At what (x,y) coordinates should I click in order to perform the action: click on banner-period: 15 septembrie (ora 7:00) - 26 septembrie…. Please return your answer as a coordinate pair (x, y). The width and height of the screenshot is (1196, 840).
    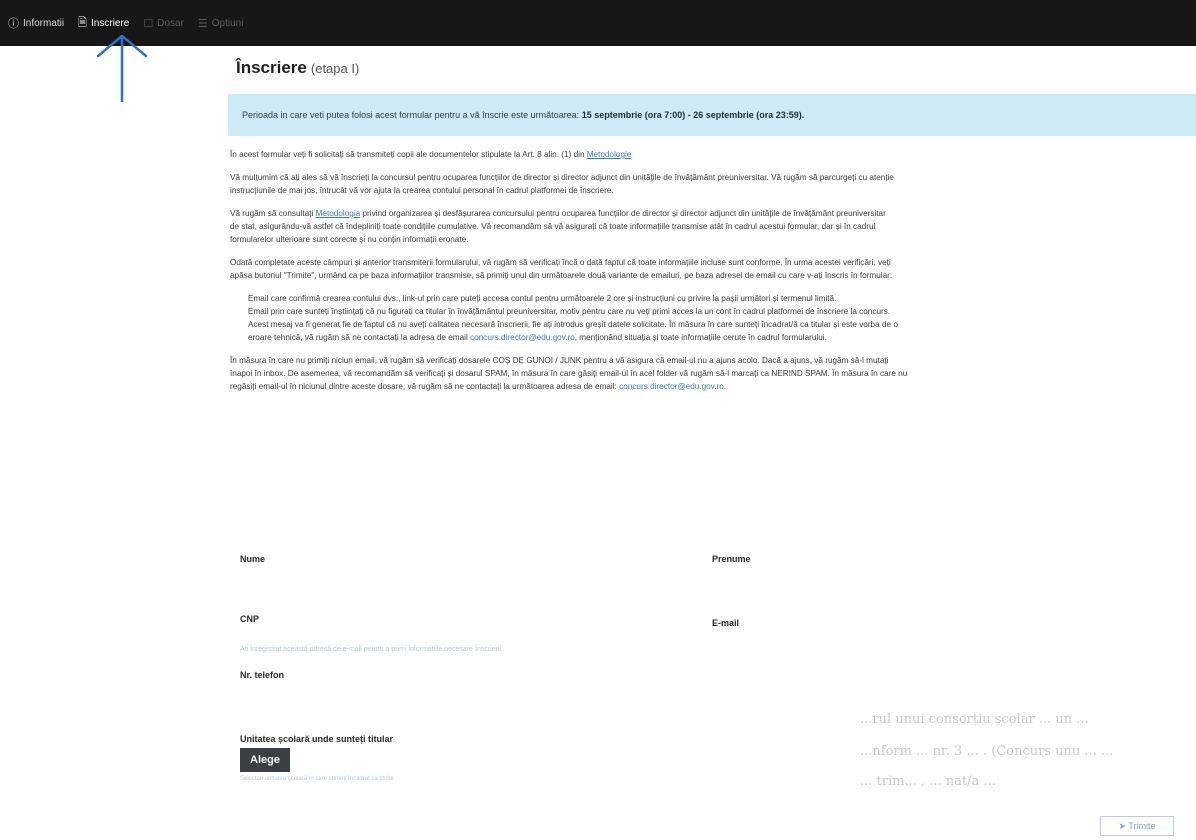
    Looking at the image, I should click on (693, 115).